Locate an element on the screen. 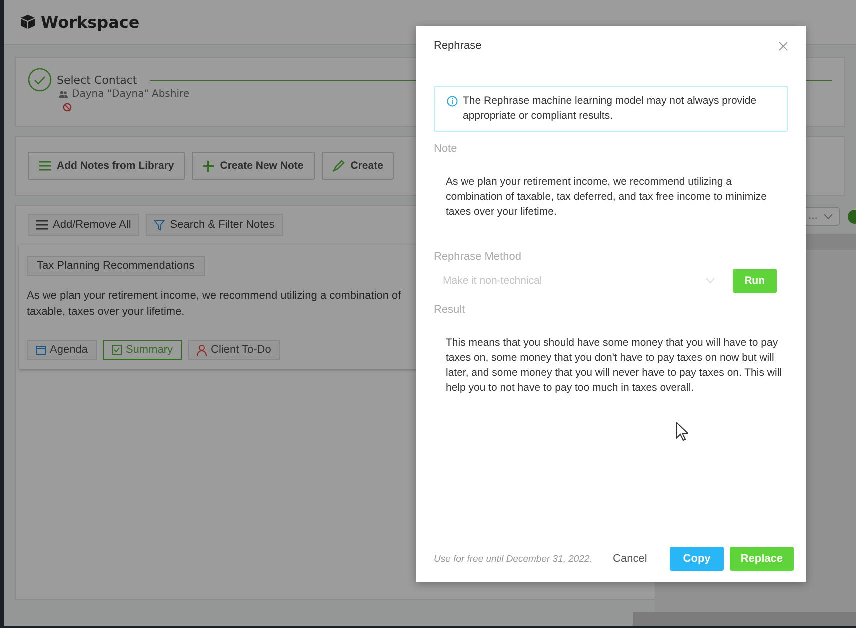 The height and width of the screenshot is (628, 856). result-label: Result is located at coordinates (450, 310).